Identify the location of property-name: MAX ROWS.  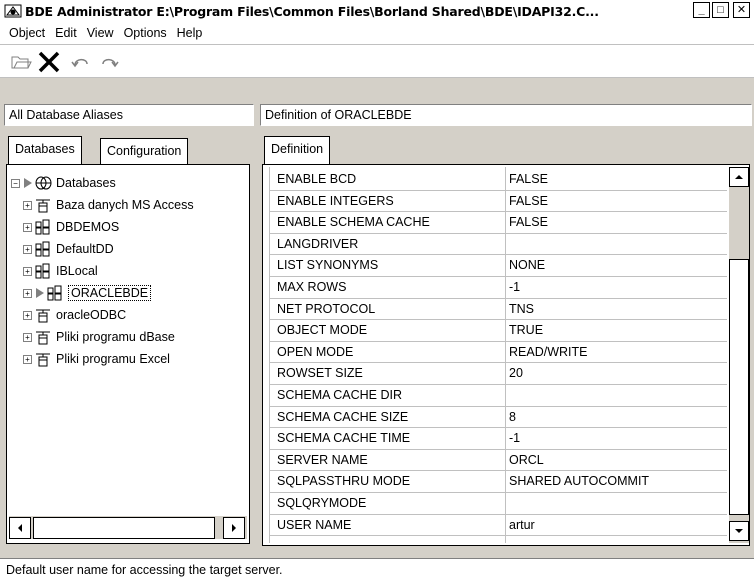
(312, 287).